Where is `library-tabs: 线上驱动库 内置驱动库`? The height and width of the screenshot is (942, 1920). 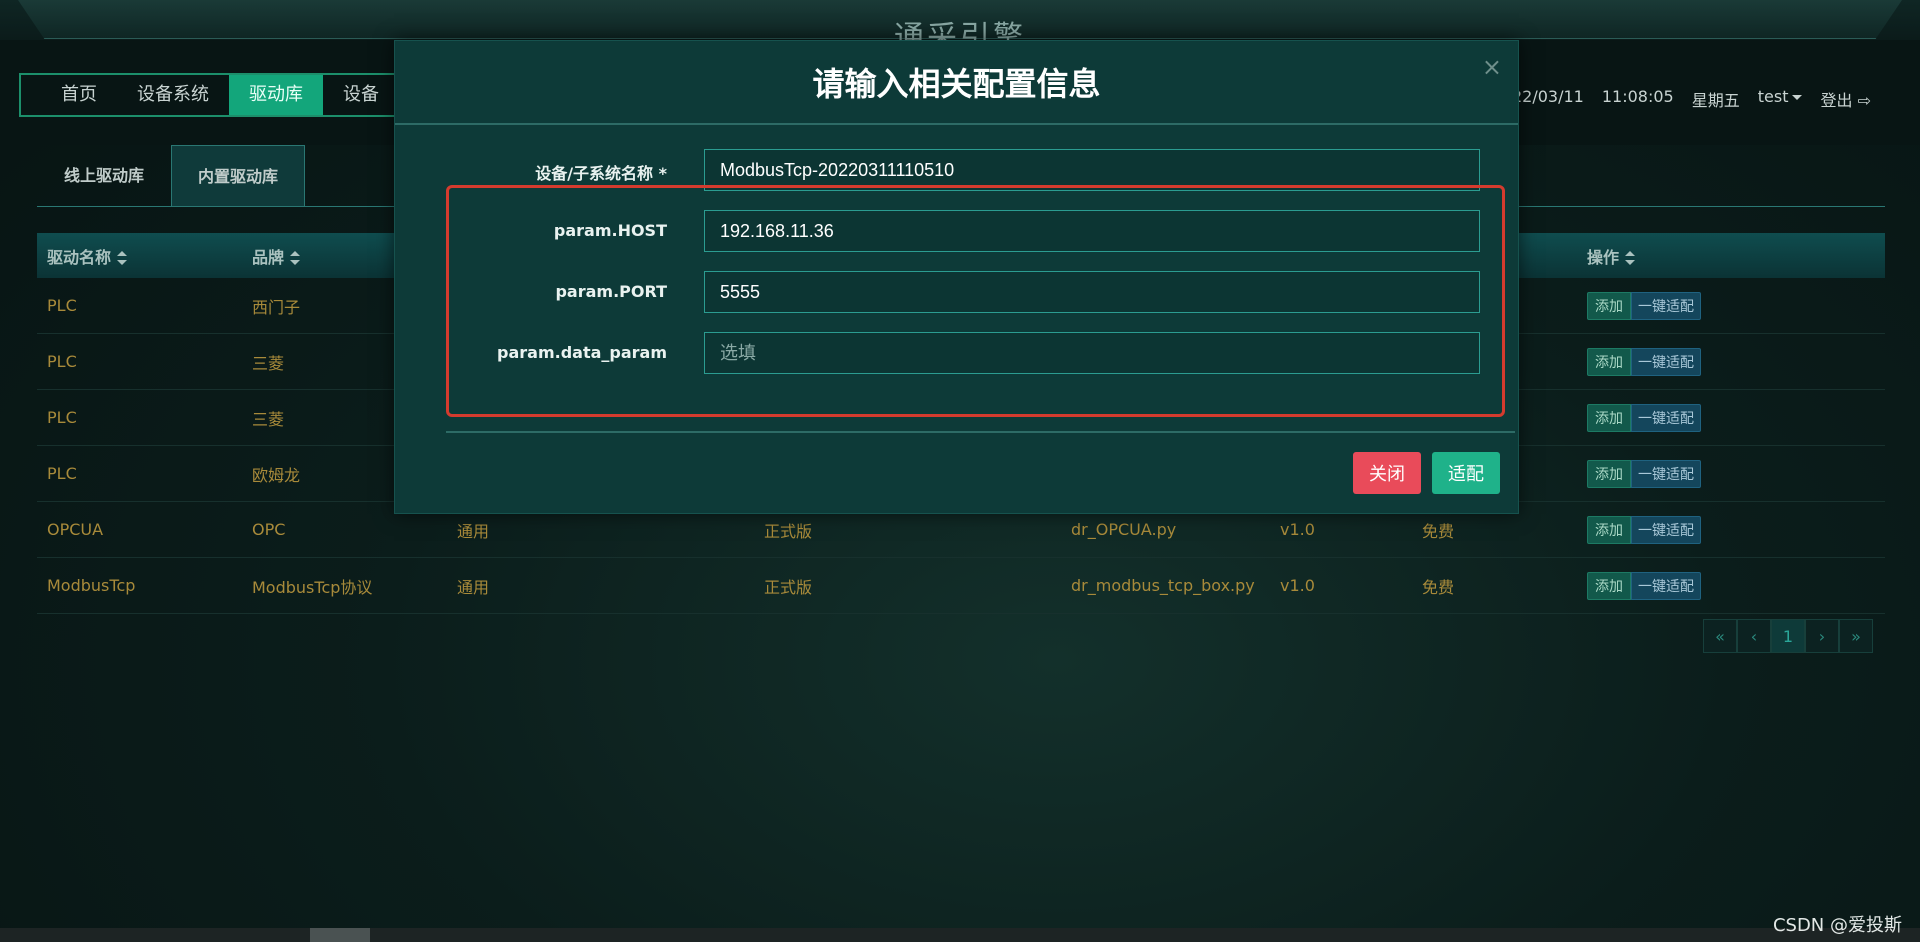 library-tabs: 线上驱动库 内置驱动库 is located at coordinates (171, 176).